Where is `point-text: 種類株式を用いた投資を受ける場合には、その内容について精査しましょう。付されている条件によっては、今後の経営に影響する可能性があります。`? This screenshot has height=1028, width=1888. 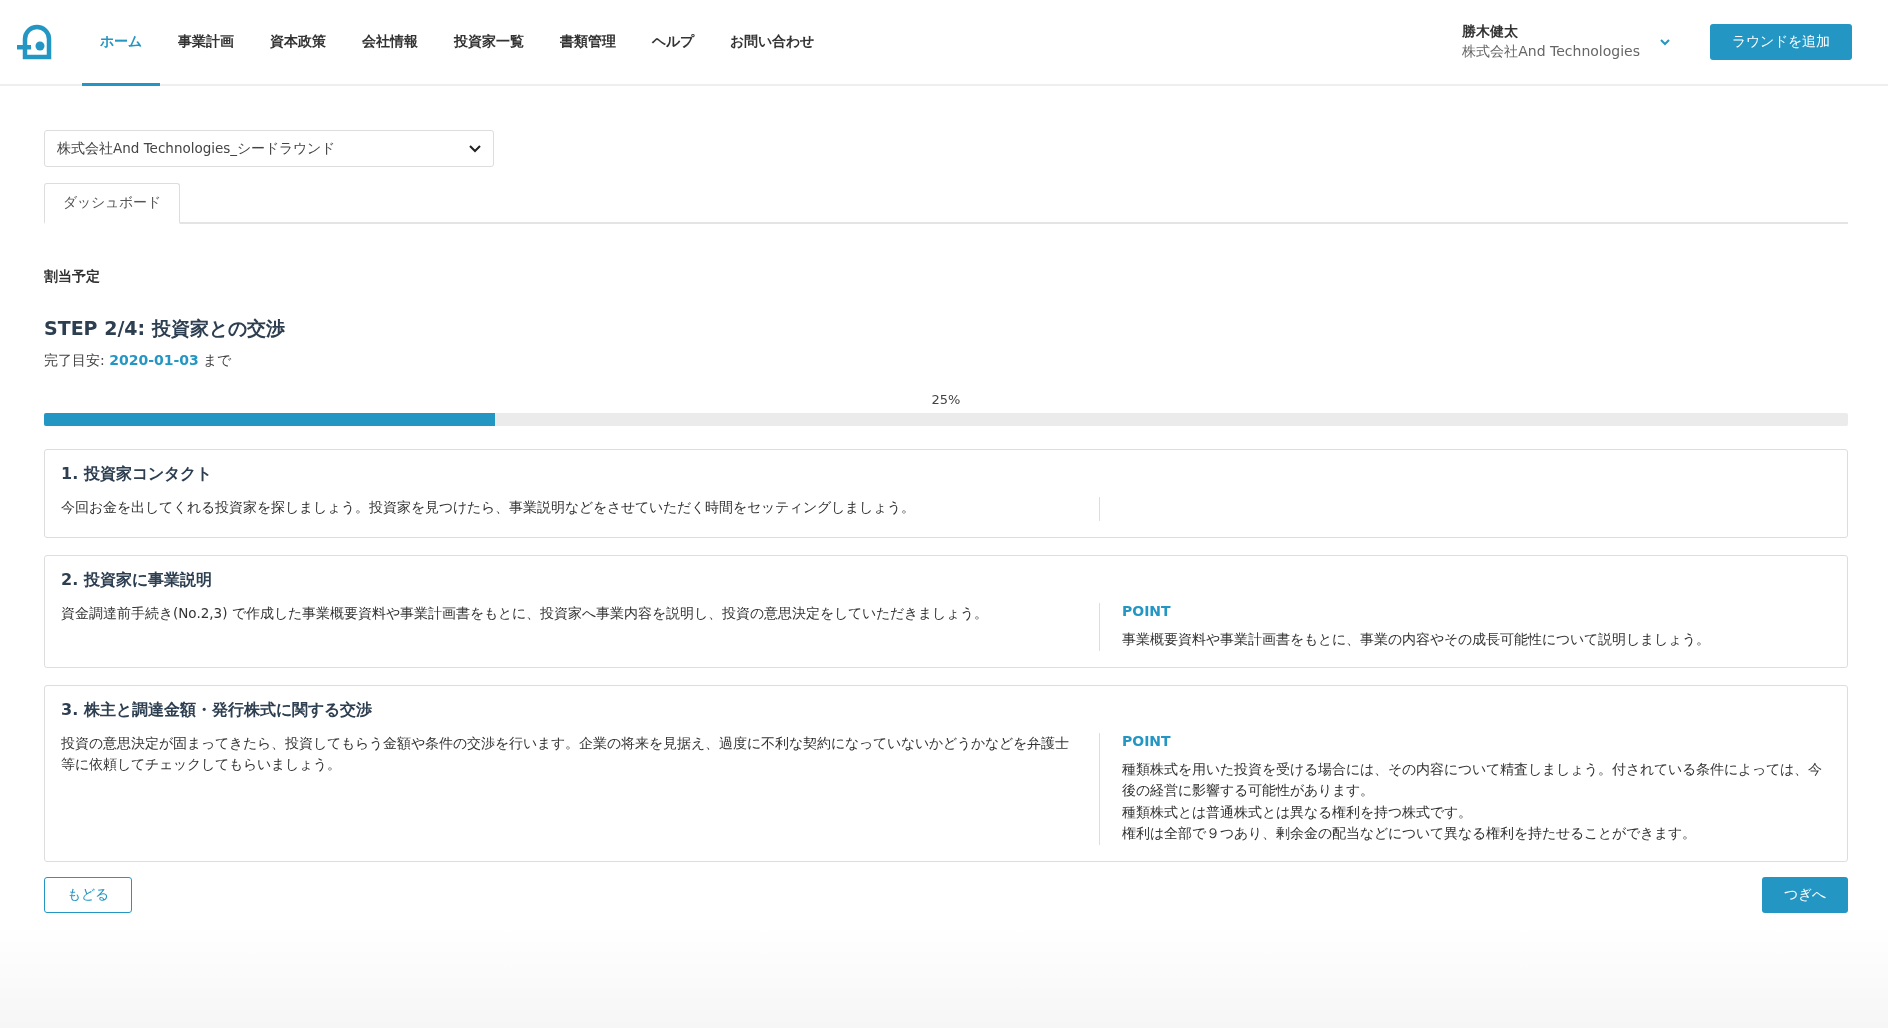 point-text: 種類株式を用いた投資を受ける場合には、その内容について精査しましょう。付されている条件によっては、今後の経営に影響する可能性があります。 is located at coordinates (1472, 780).